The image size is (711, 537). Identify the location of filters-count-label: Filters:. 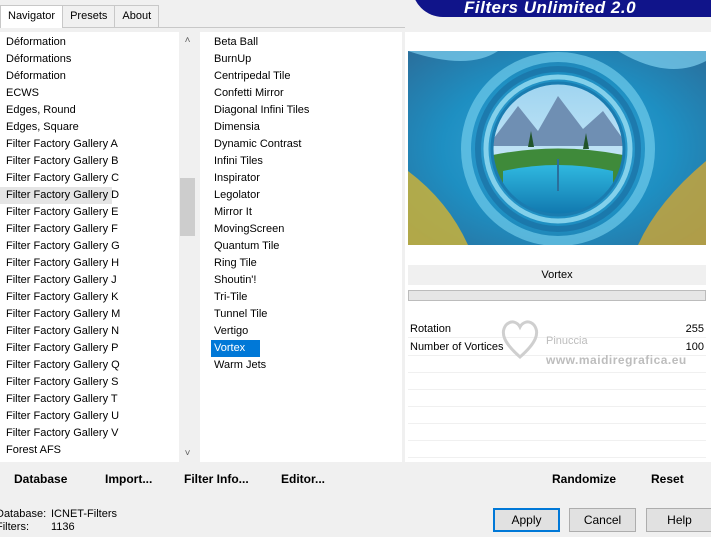
(14, 527).